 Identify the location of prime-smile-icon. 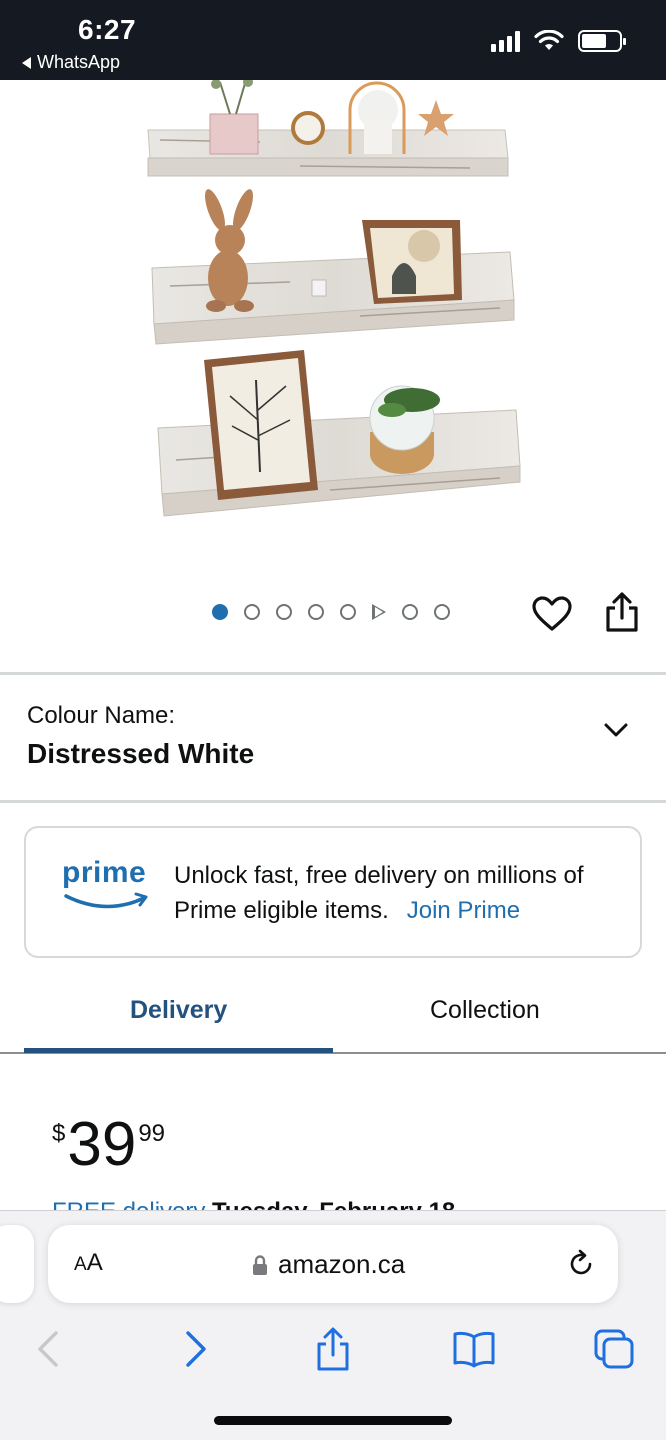
(106, 900).